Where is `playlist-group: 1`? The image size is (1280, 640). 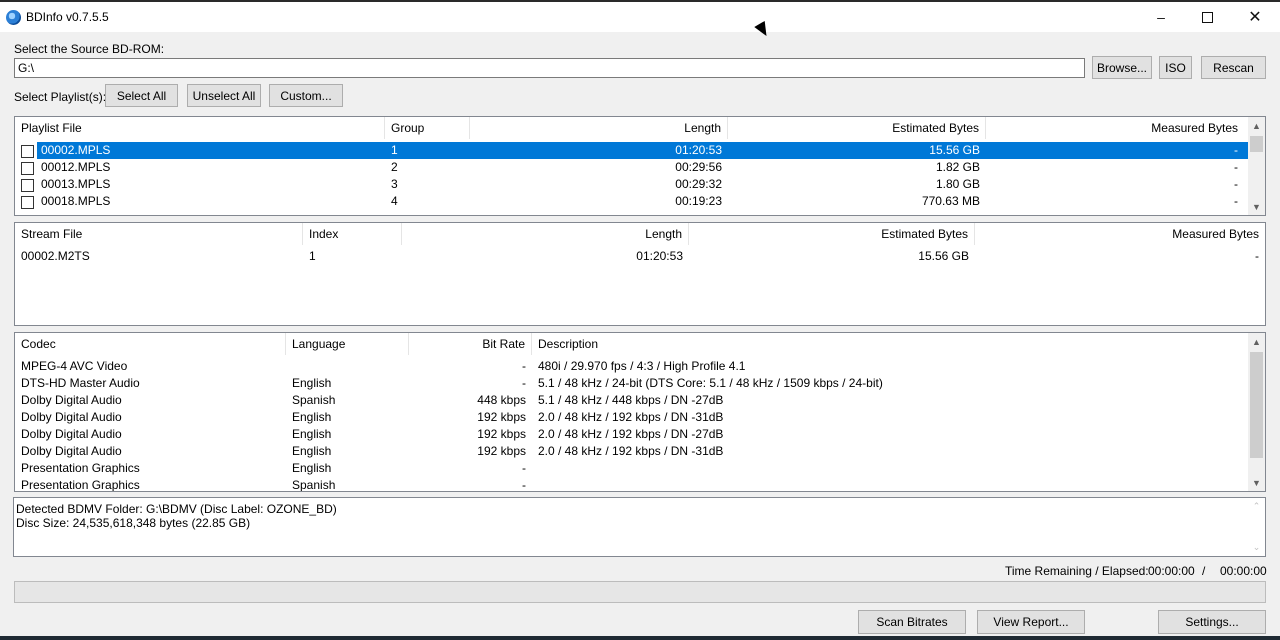 playlist-group: 1 is located at coordinates (394, 150).